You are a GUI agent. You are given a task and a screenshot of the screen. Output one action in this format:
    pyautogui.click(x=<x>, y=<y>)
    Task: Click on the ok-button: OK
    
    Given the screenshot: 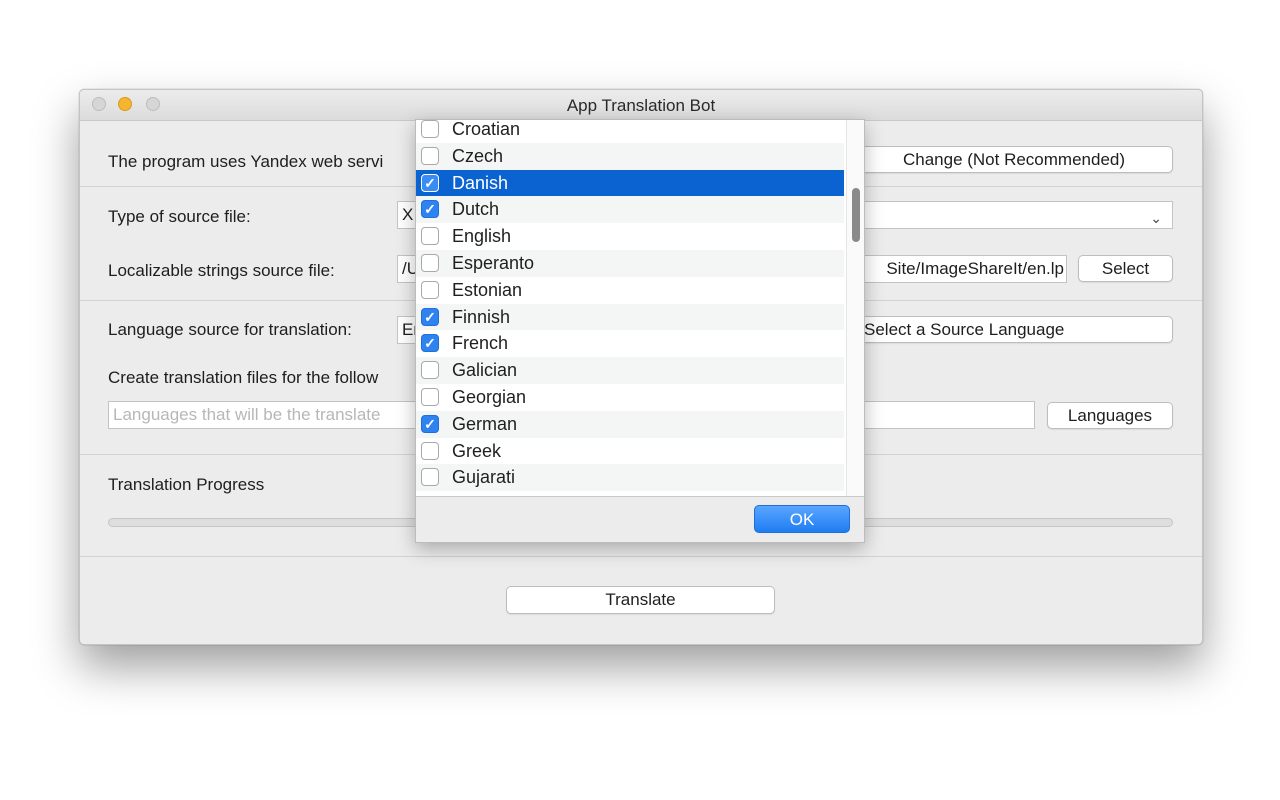 What is the action you would take?
    pyautogui.click(x=802, y=519)
    